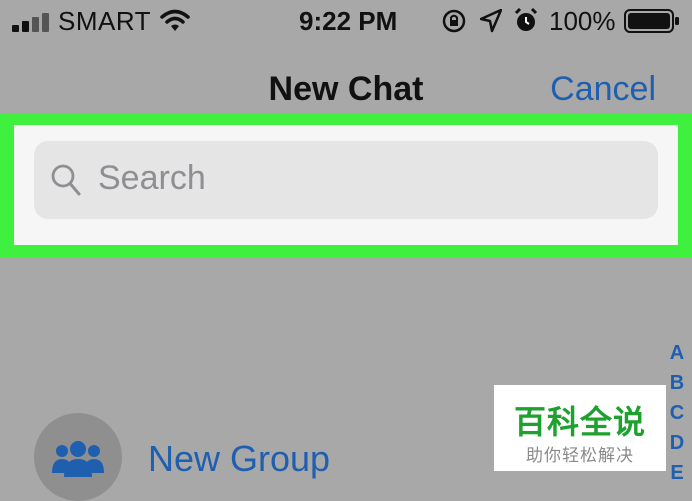  I want to click on carrier-name: SMART, so click(105, 21).